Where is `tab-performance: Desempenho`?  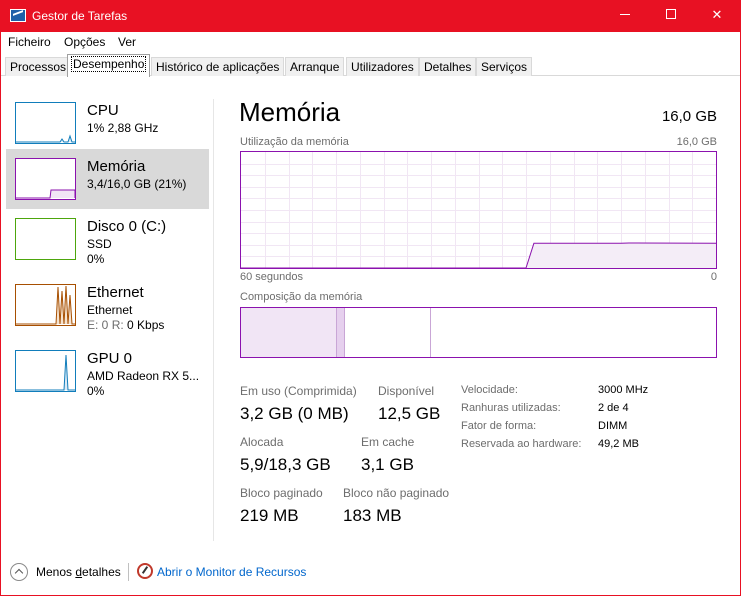 tab-performance: Desempenho is located at coordinates (109, 65).